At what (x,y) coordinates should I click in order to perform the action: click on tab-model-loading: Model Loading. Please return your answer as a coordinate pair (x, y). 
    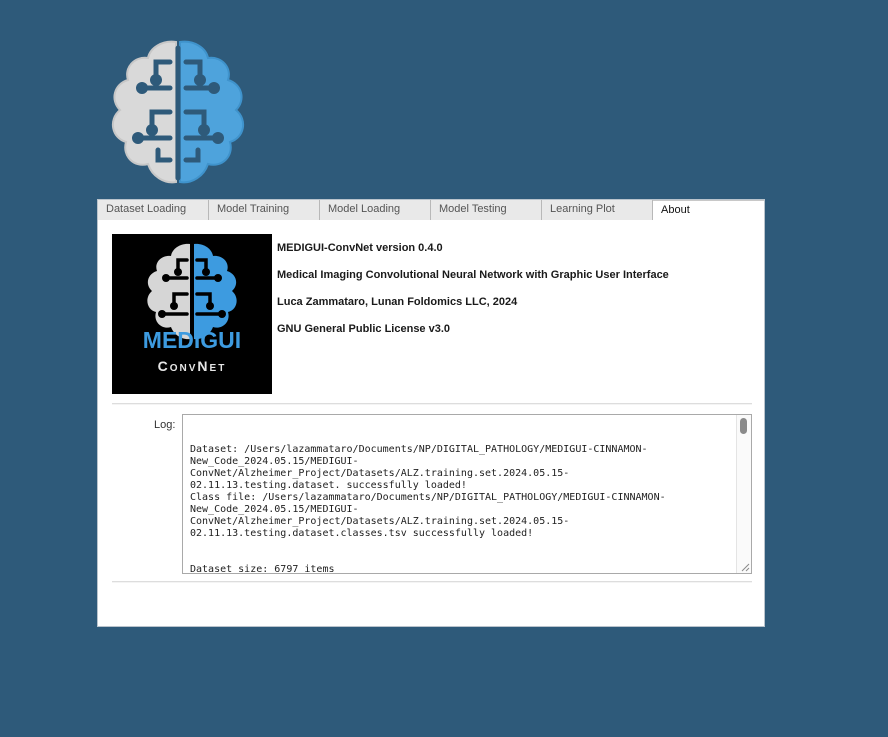
    Looking at the image, I should click on (375, 210).